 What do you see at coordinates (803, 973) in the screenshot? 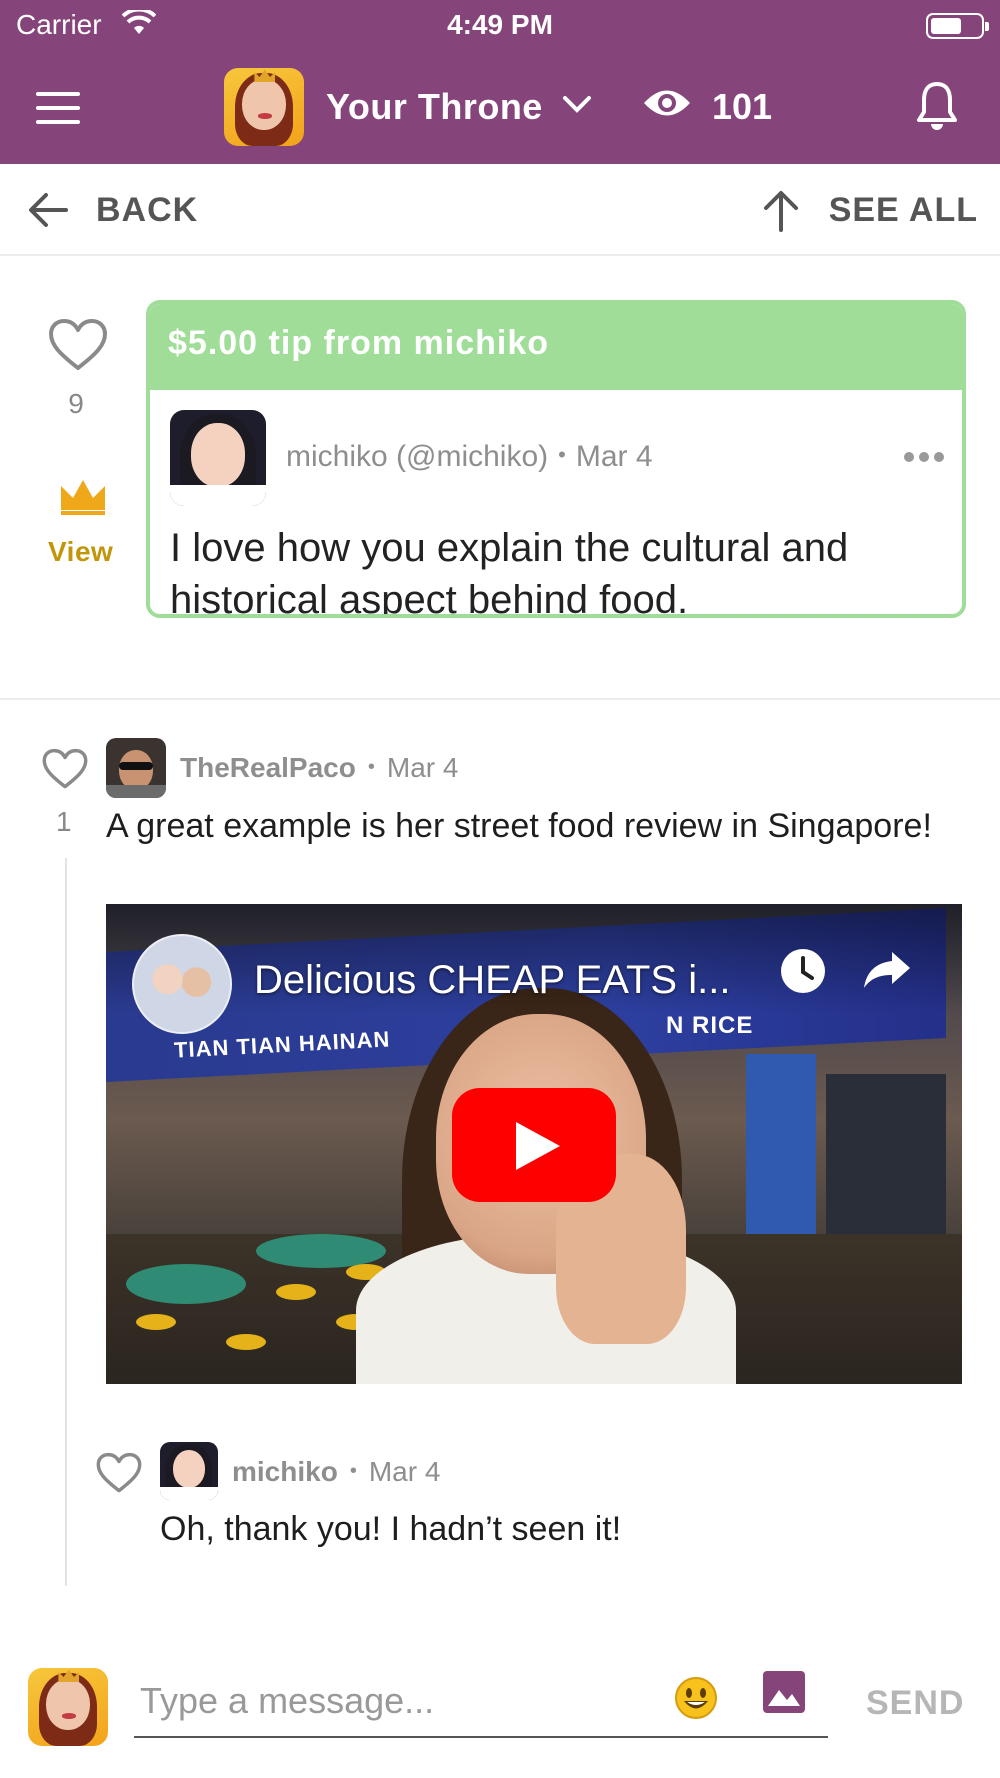
I see `clock-icon` at bounding box center [803, 973].